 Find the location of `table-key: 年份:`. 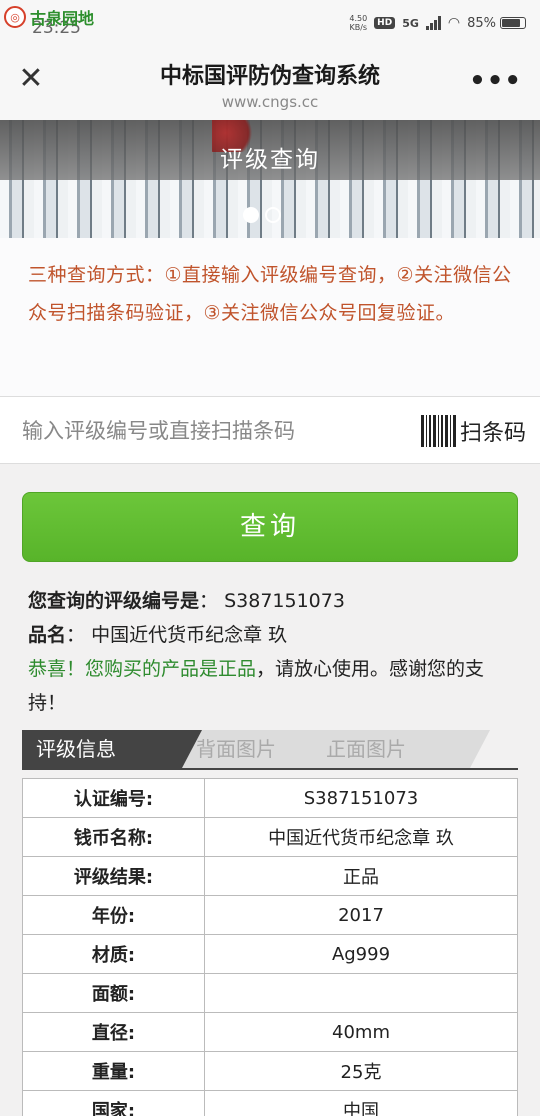

table-key: 年份: is located at coordinates (113, 915).